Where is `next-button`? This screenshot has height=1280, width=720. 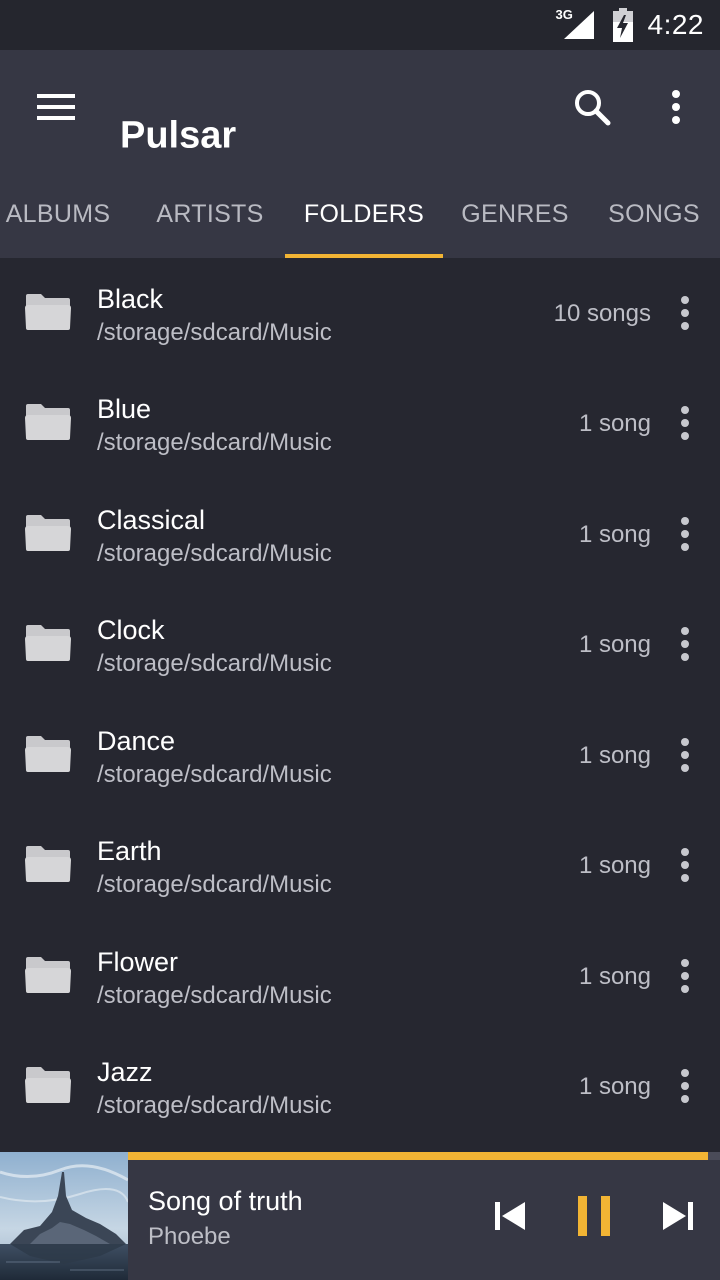 next-button is located at coordinates (678, 1216).